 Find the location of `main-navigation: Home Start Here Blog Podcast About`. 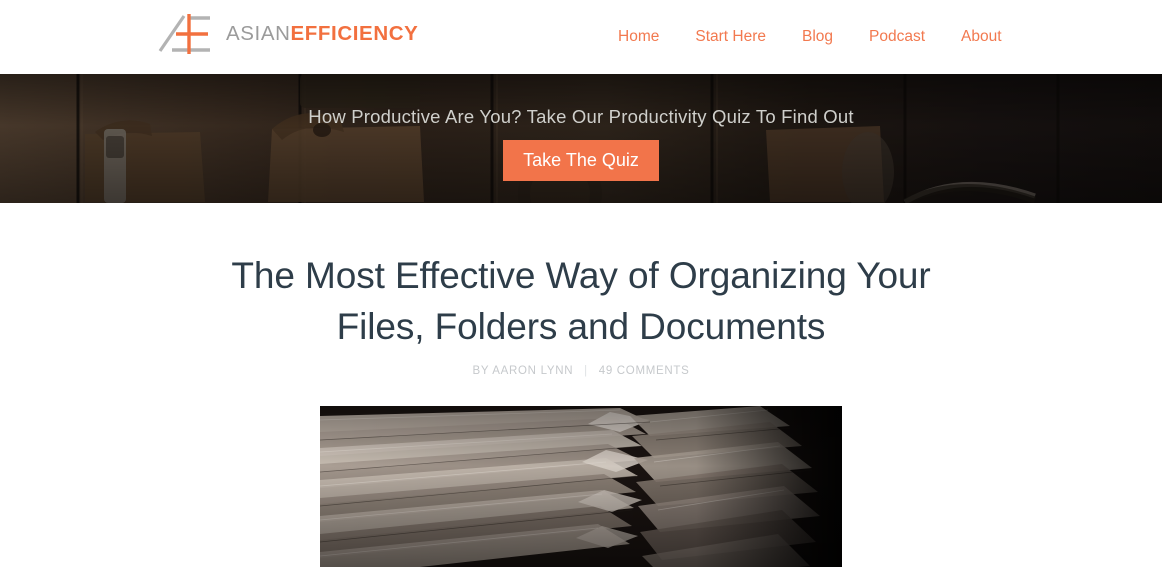

main-navigation: Home Start Here Blog Podcast About is located at coordinates (810, 37).